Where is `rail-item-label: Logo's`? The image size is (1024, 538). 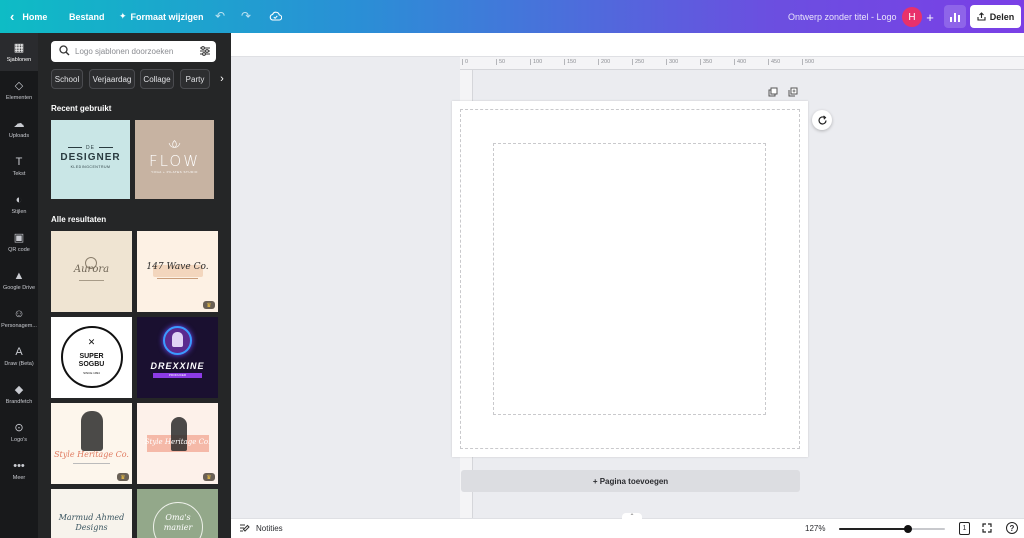
rail-item-label: Logo's is located at coordinates (19, 439).